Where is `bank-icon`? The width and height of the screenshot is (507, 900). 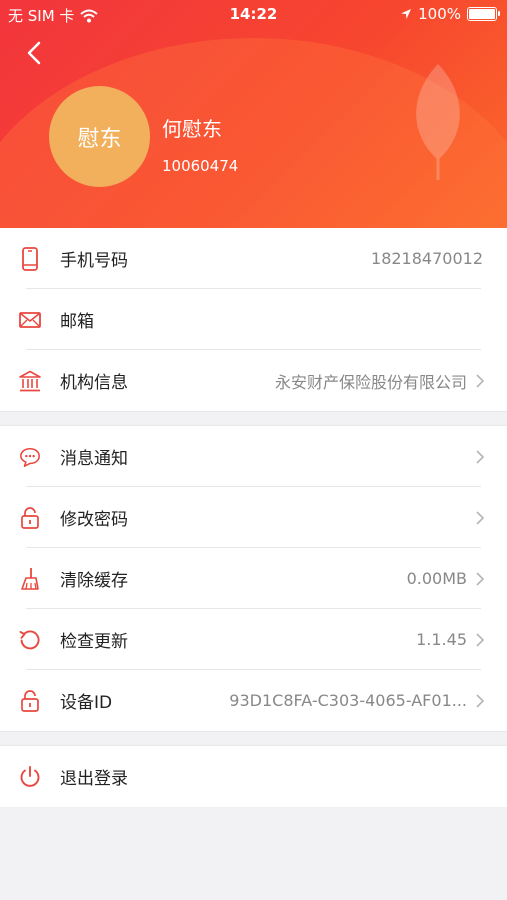
bank-icon is located at coordinates (30, 381).